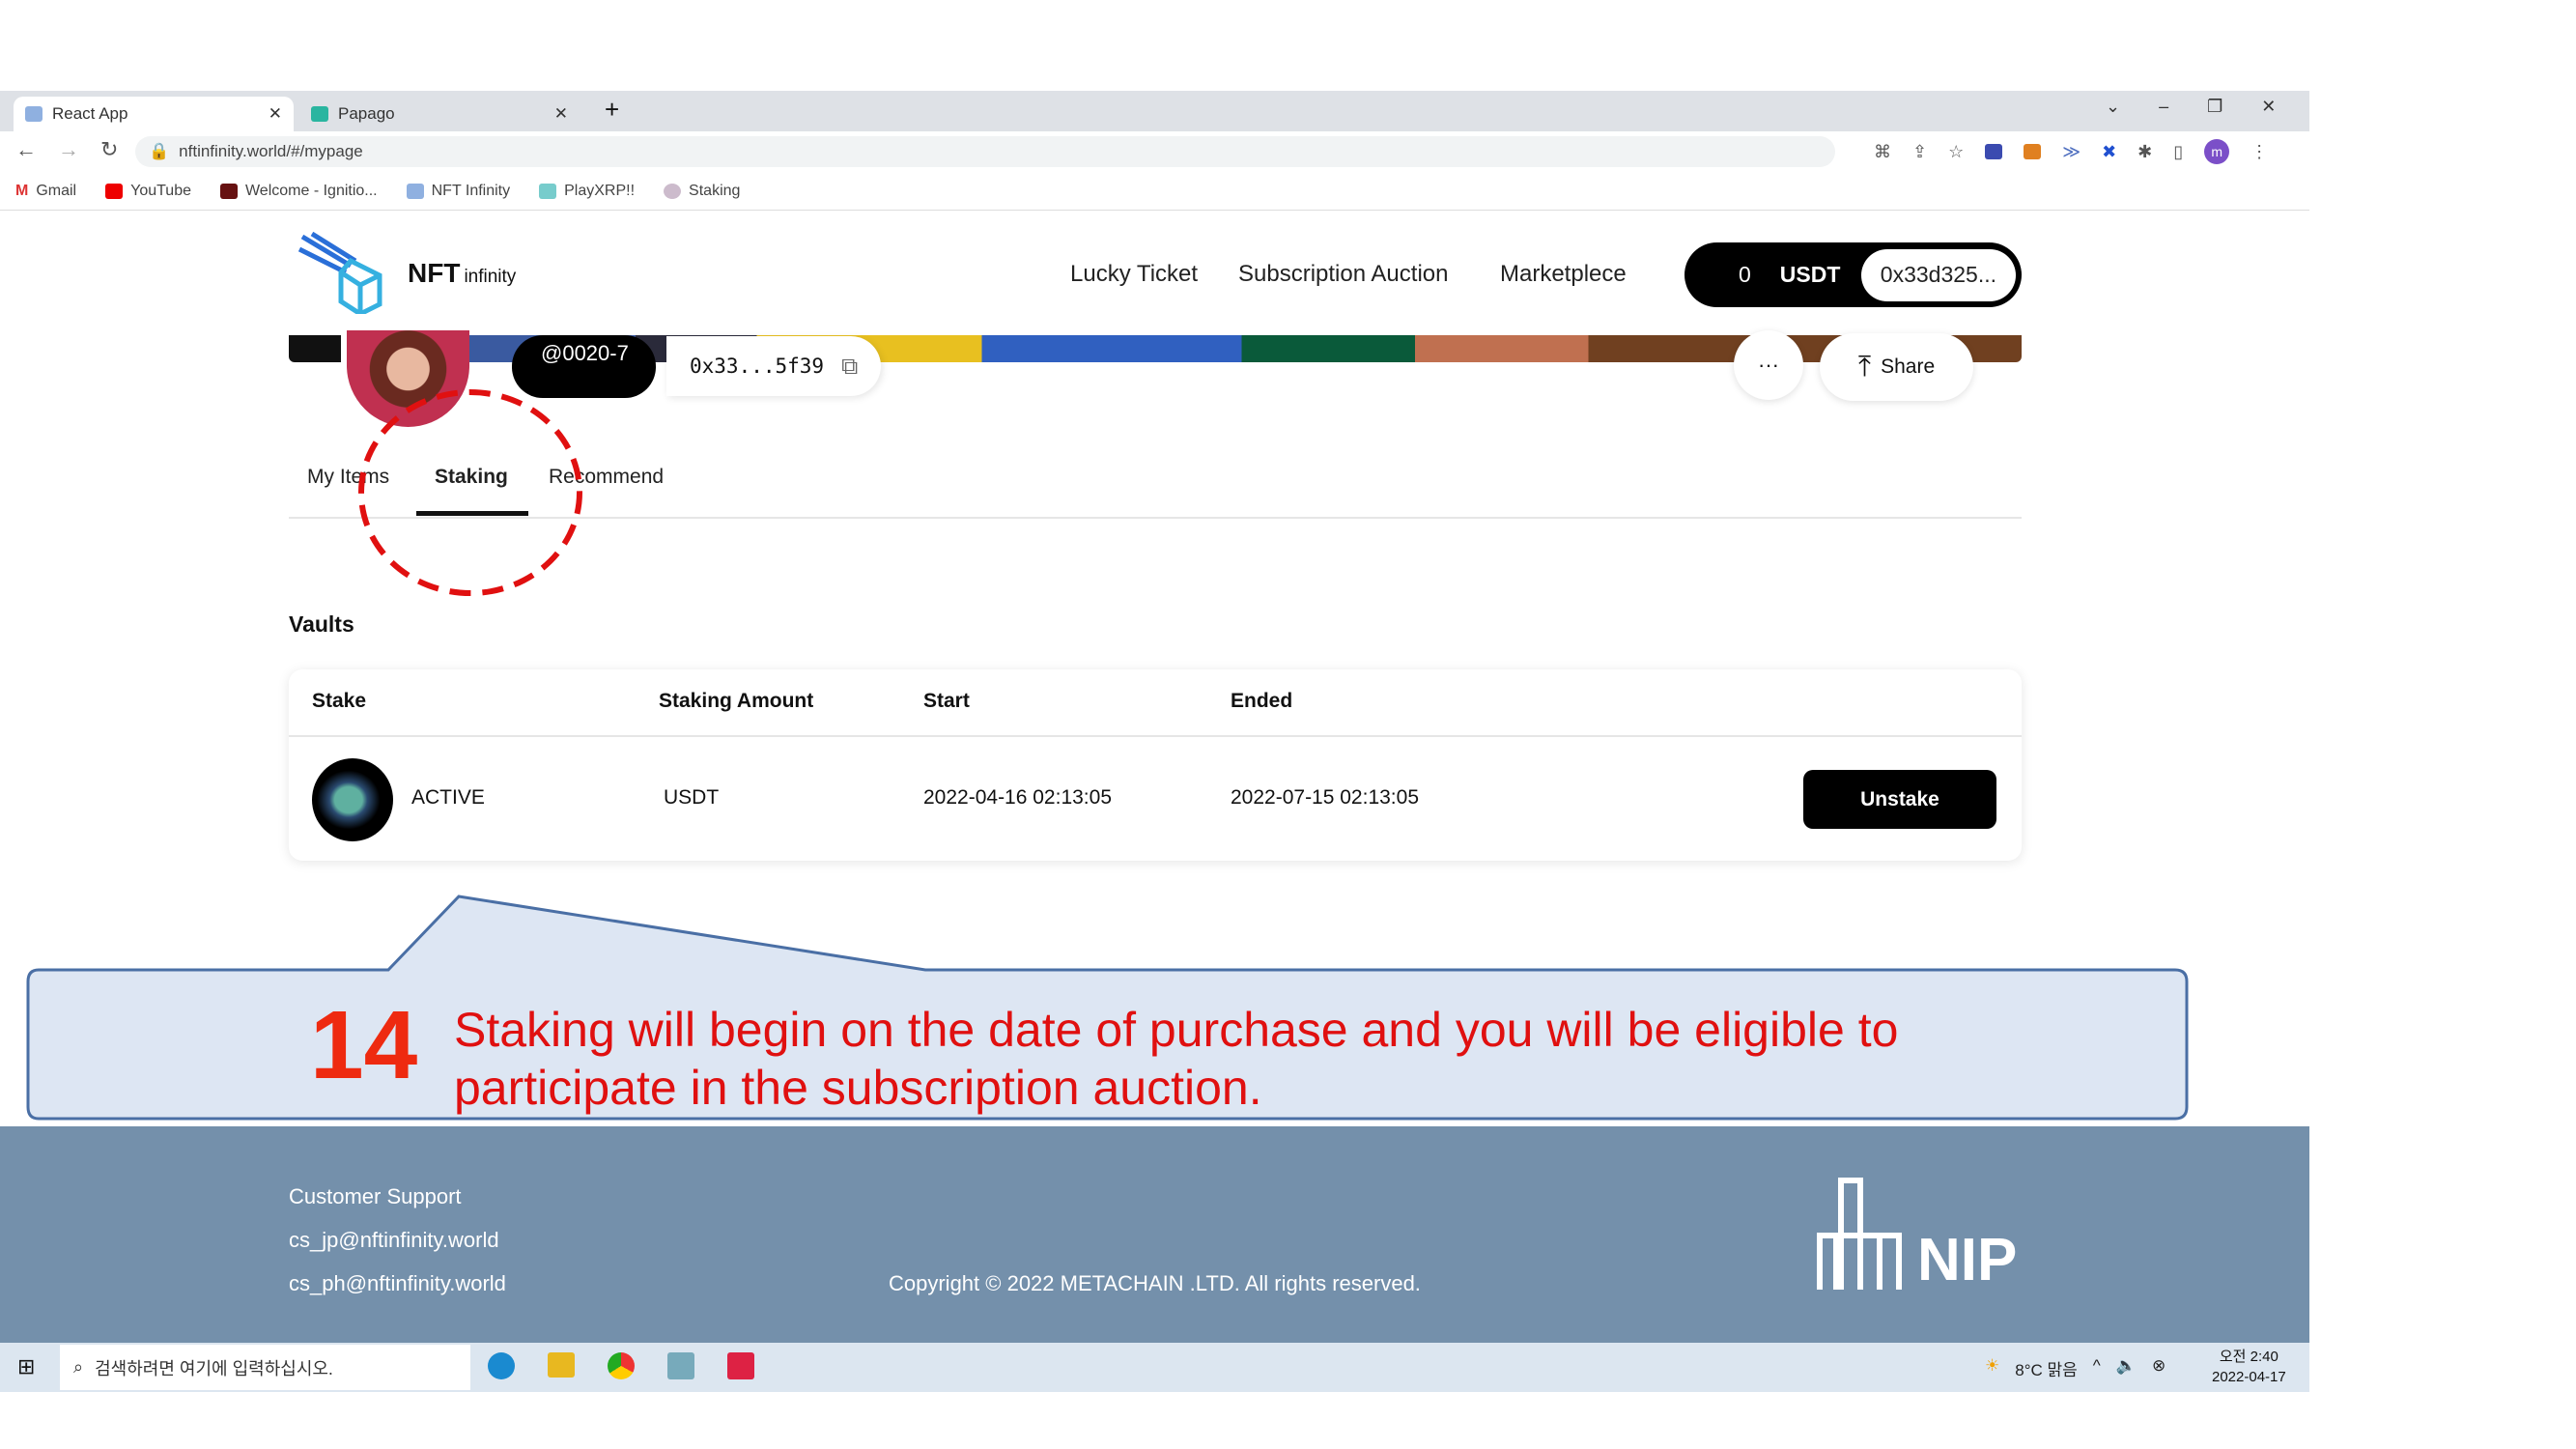  What do you see at coordinates (439, 114) in the screenshot?
I see `tab-papago: Papago ✕` at bounding box center [439, 114].